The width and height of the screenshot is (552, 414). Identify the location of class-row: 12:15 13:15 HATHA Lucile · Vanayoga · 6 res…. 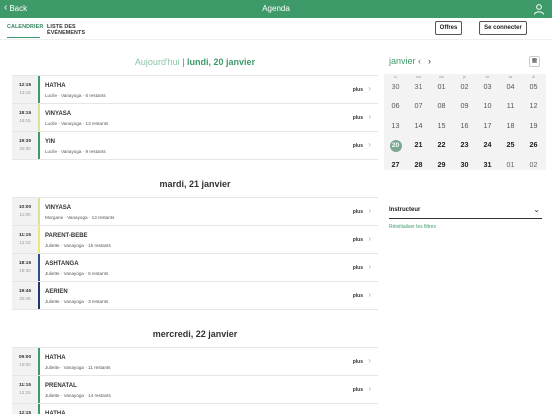
(195, 90).